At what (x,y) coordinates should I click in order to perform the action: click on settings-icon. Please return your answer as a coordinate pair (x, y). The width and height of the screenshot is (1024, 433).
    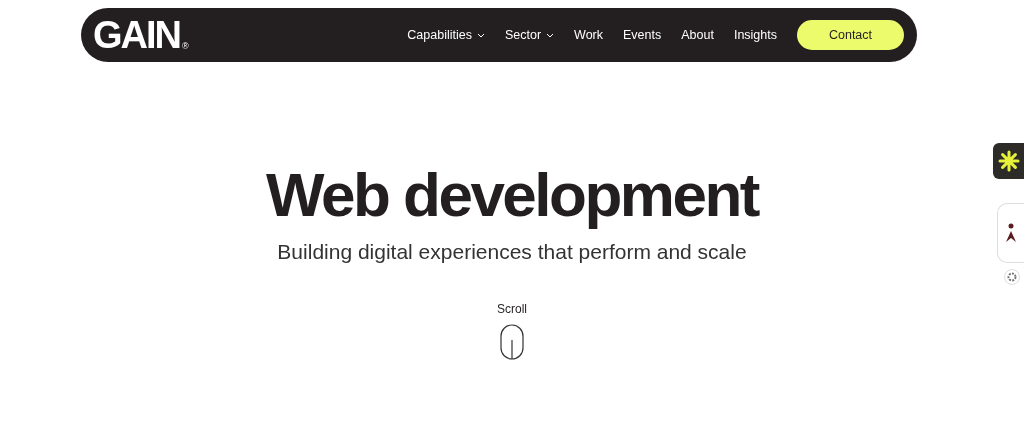
    Looking at the image, I should click on (1012, 277).